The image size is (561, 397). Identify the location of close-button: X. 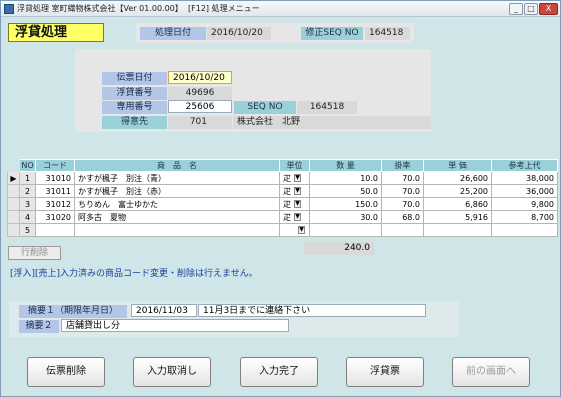
(548, 9).